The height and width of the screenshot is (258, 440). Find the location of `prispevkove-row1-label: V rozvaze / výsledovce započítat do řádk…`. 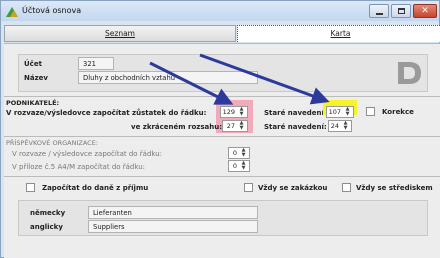

prispevkove-row1-label: V rozvaze / výsledovce započítat do řádk… is located at coordinates (87, 154).